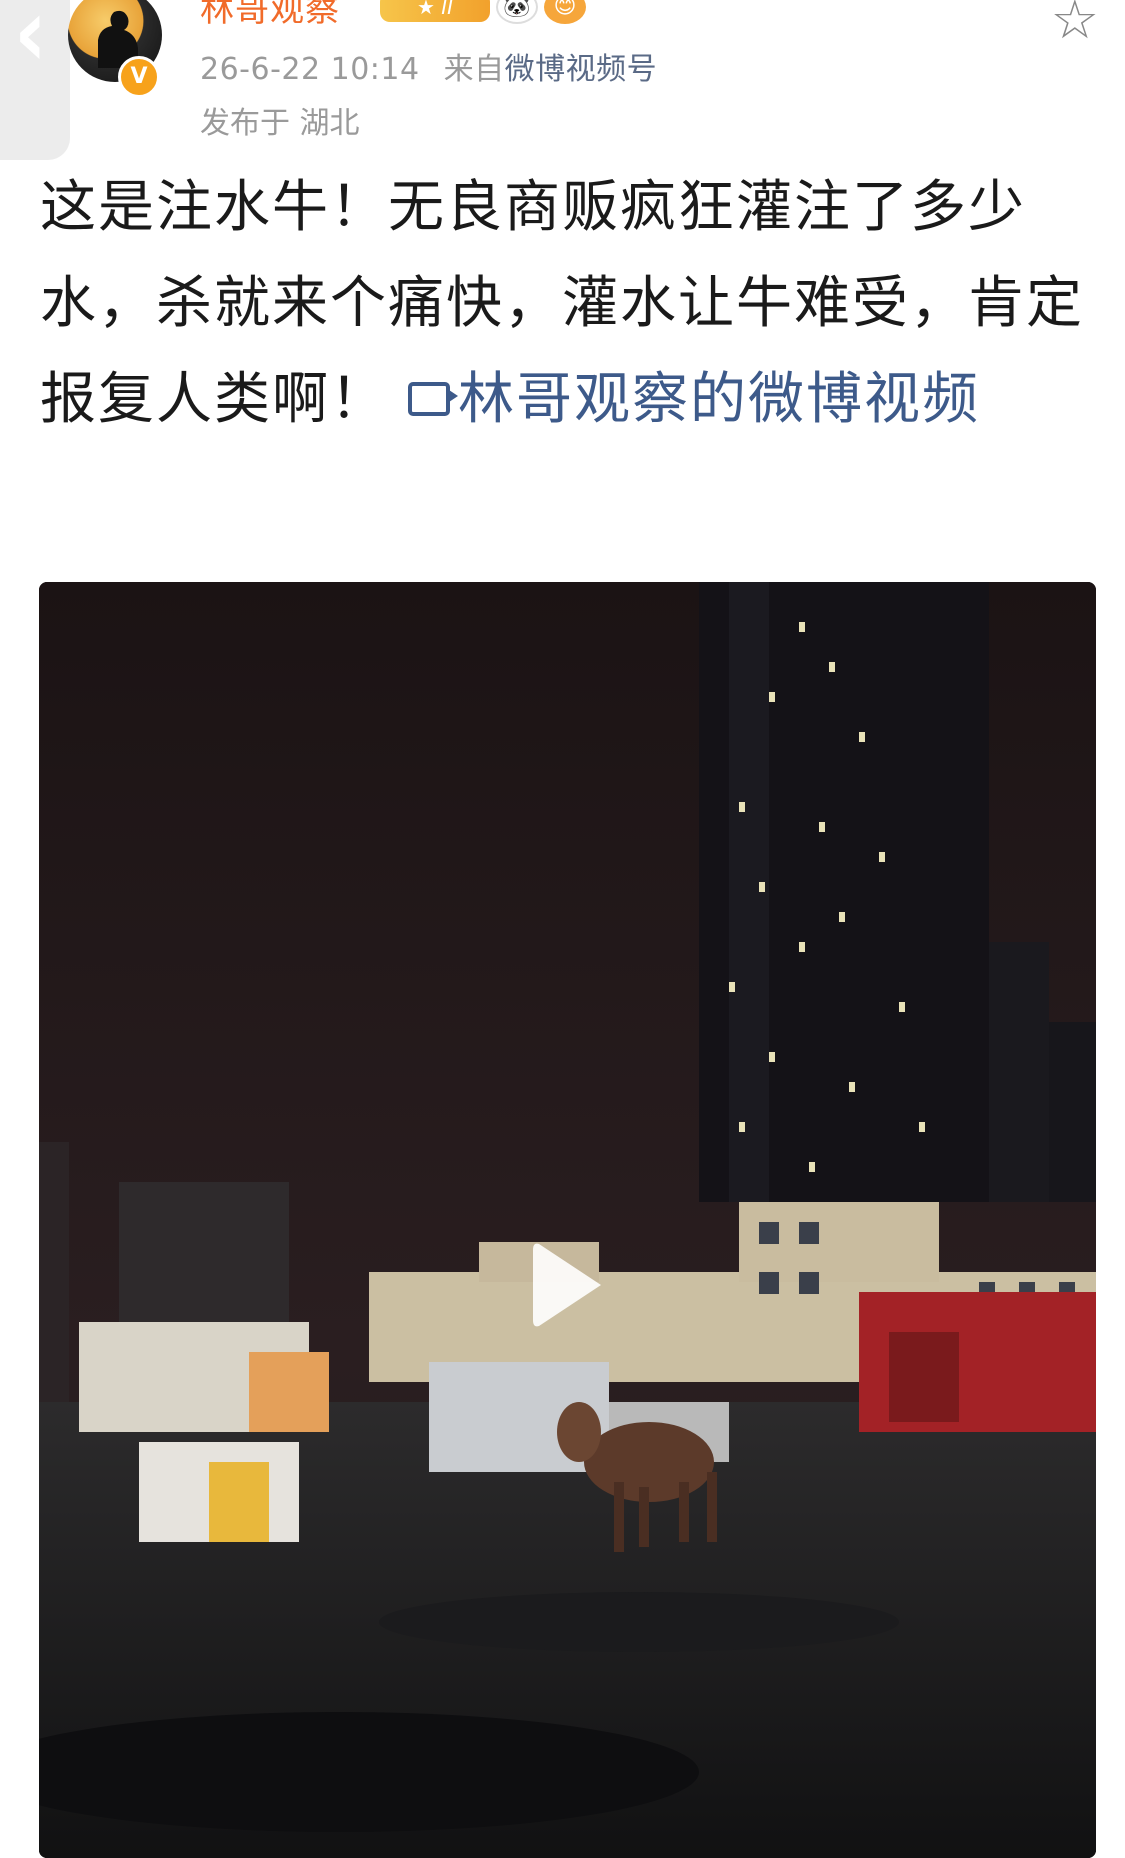  What do you see at coordinates (428, 66) in the screenshot?
I see `post-meta: 26-6-22 10:14 来自微博视频号` at bounding box center [428, 66].